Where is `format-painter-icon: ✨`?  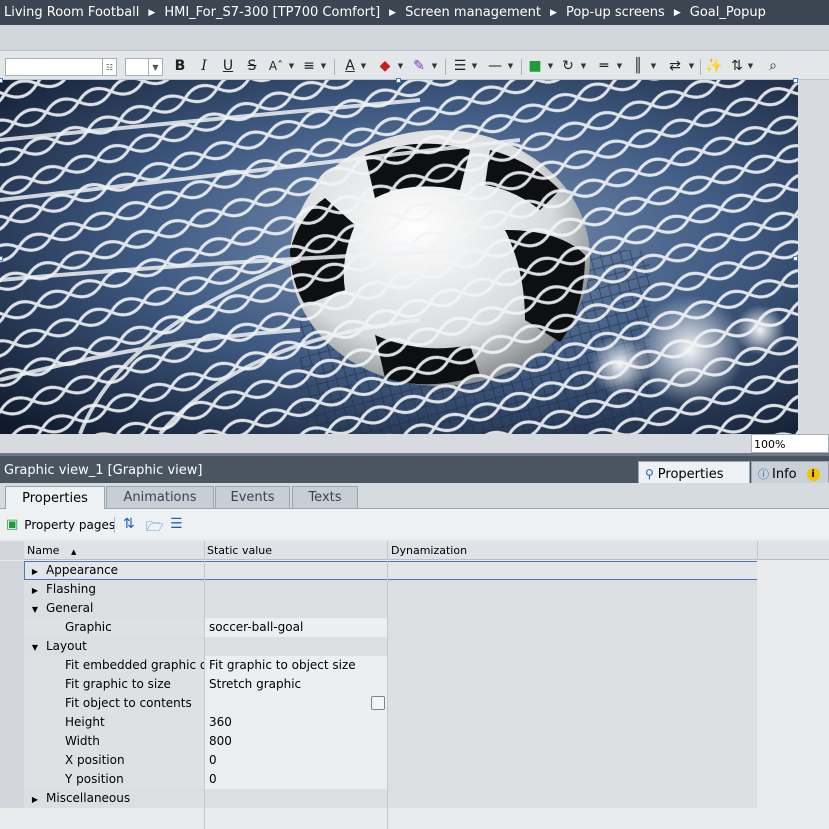
format-painter-icon: ✨ is located at coordinates (713, 66).